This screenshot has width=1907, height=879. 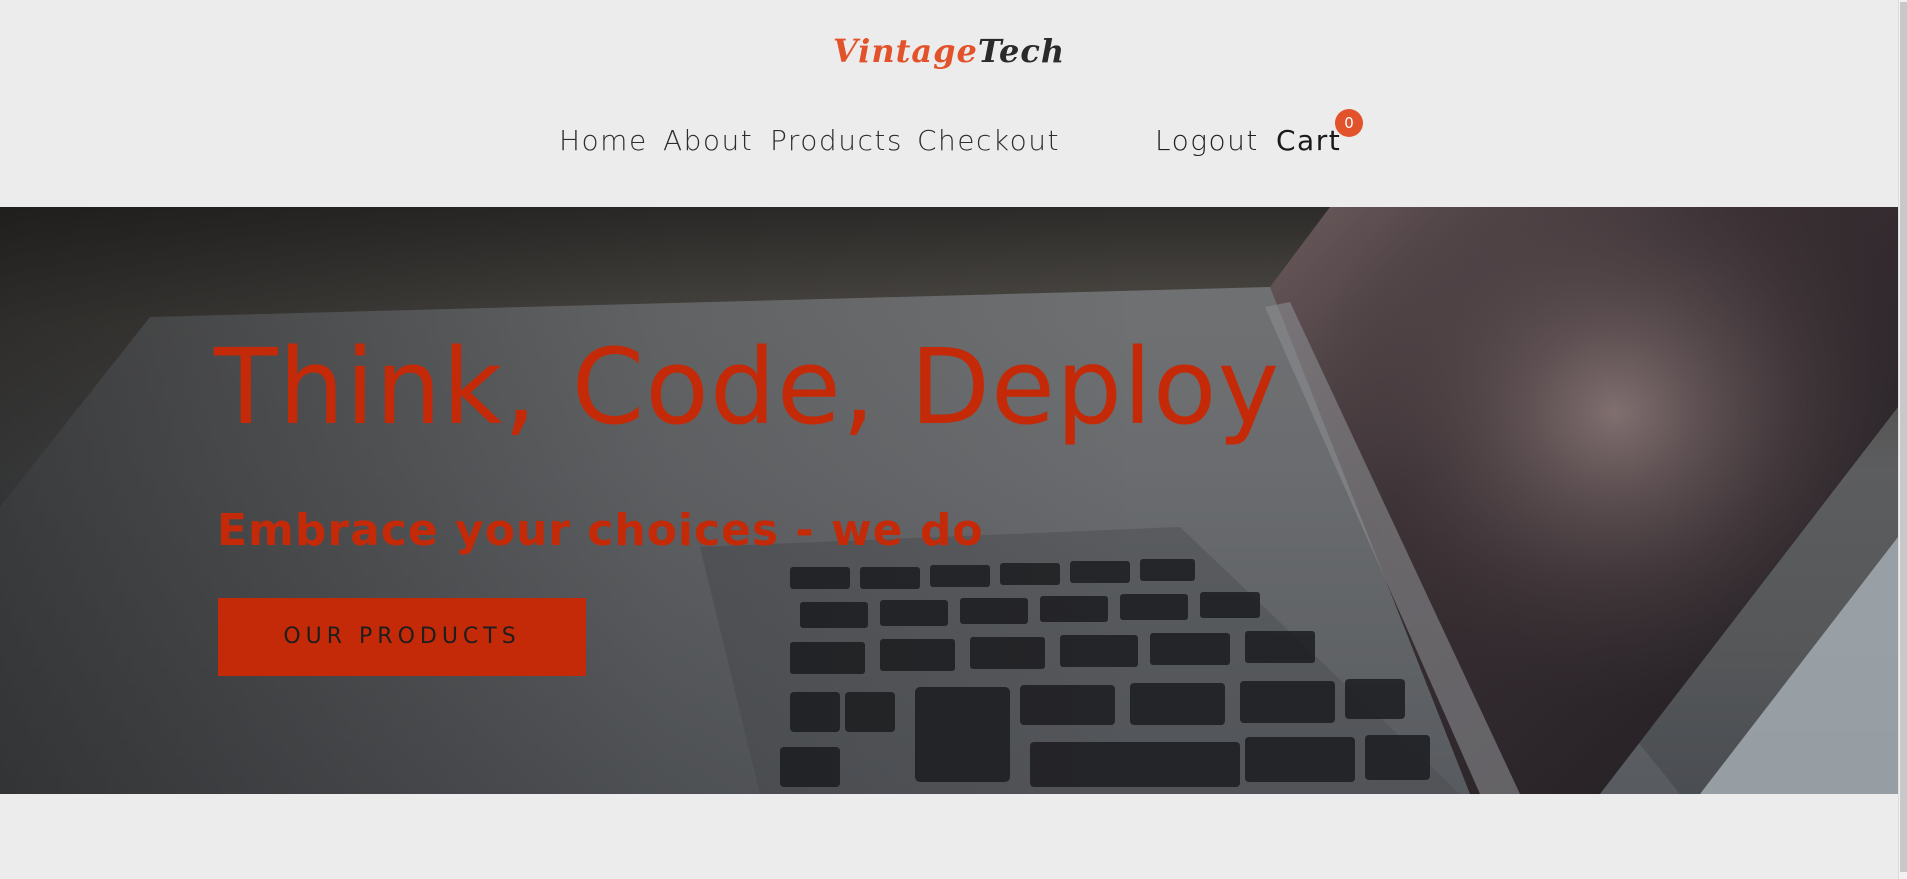 I want to click on hero-title: Think, Code, Deploy, so click(x=747, y=387).